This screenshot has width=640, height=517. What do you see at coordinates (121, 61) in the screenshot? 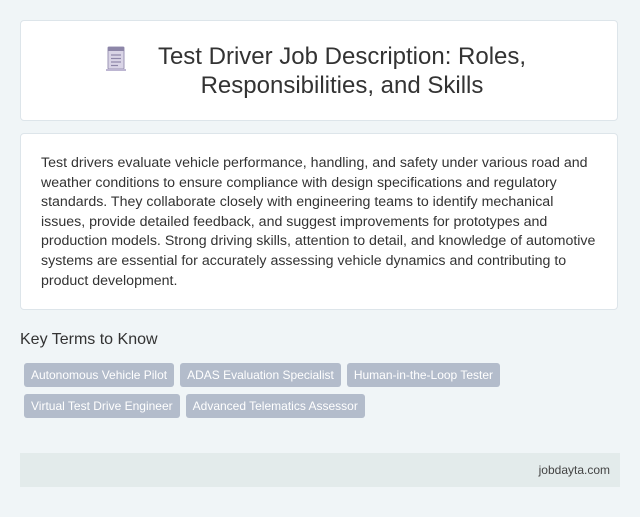
I see `document-icon` at bounding box center [121, 61].